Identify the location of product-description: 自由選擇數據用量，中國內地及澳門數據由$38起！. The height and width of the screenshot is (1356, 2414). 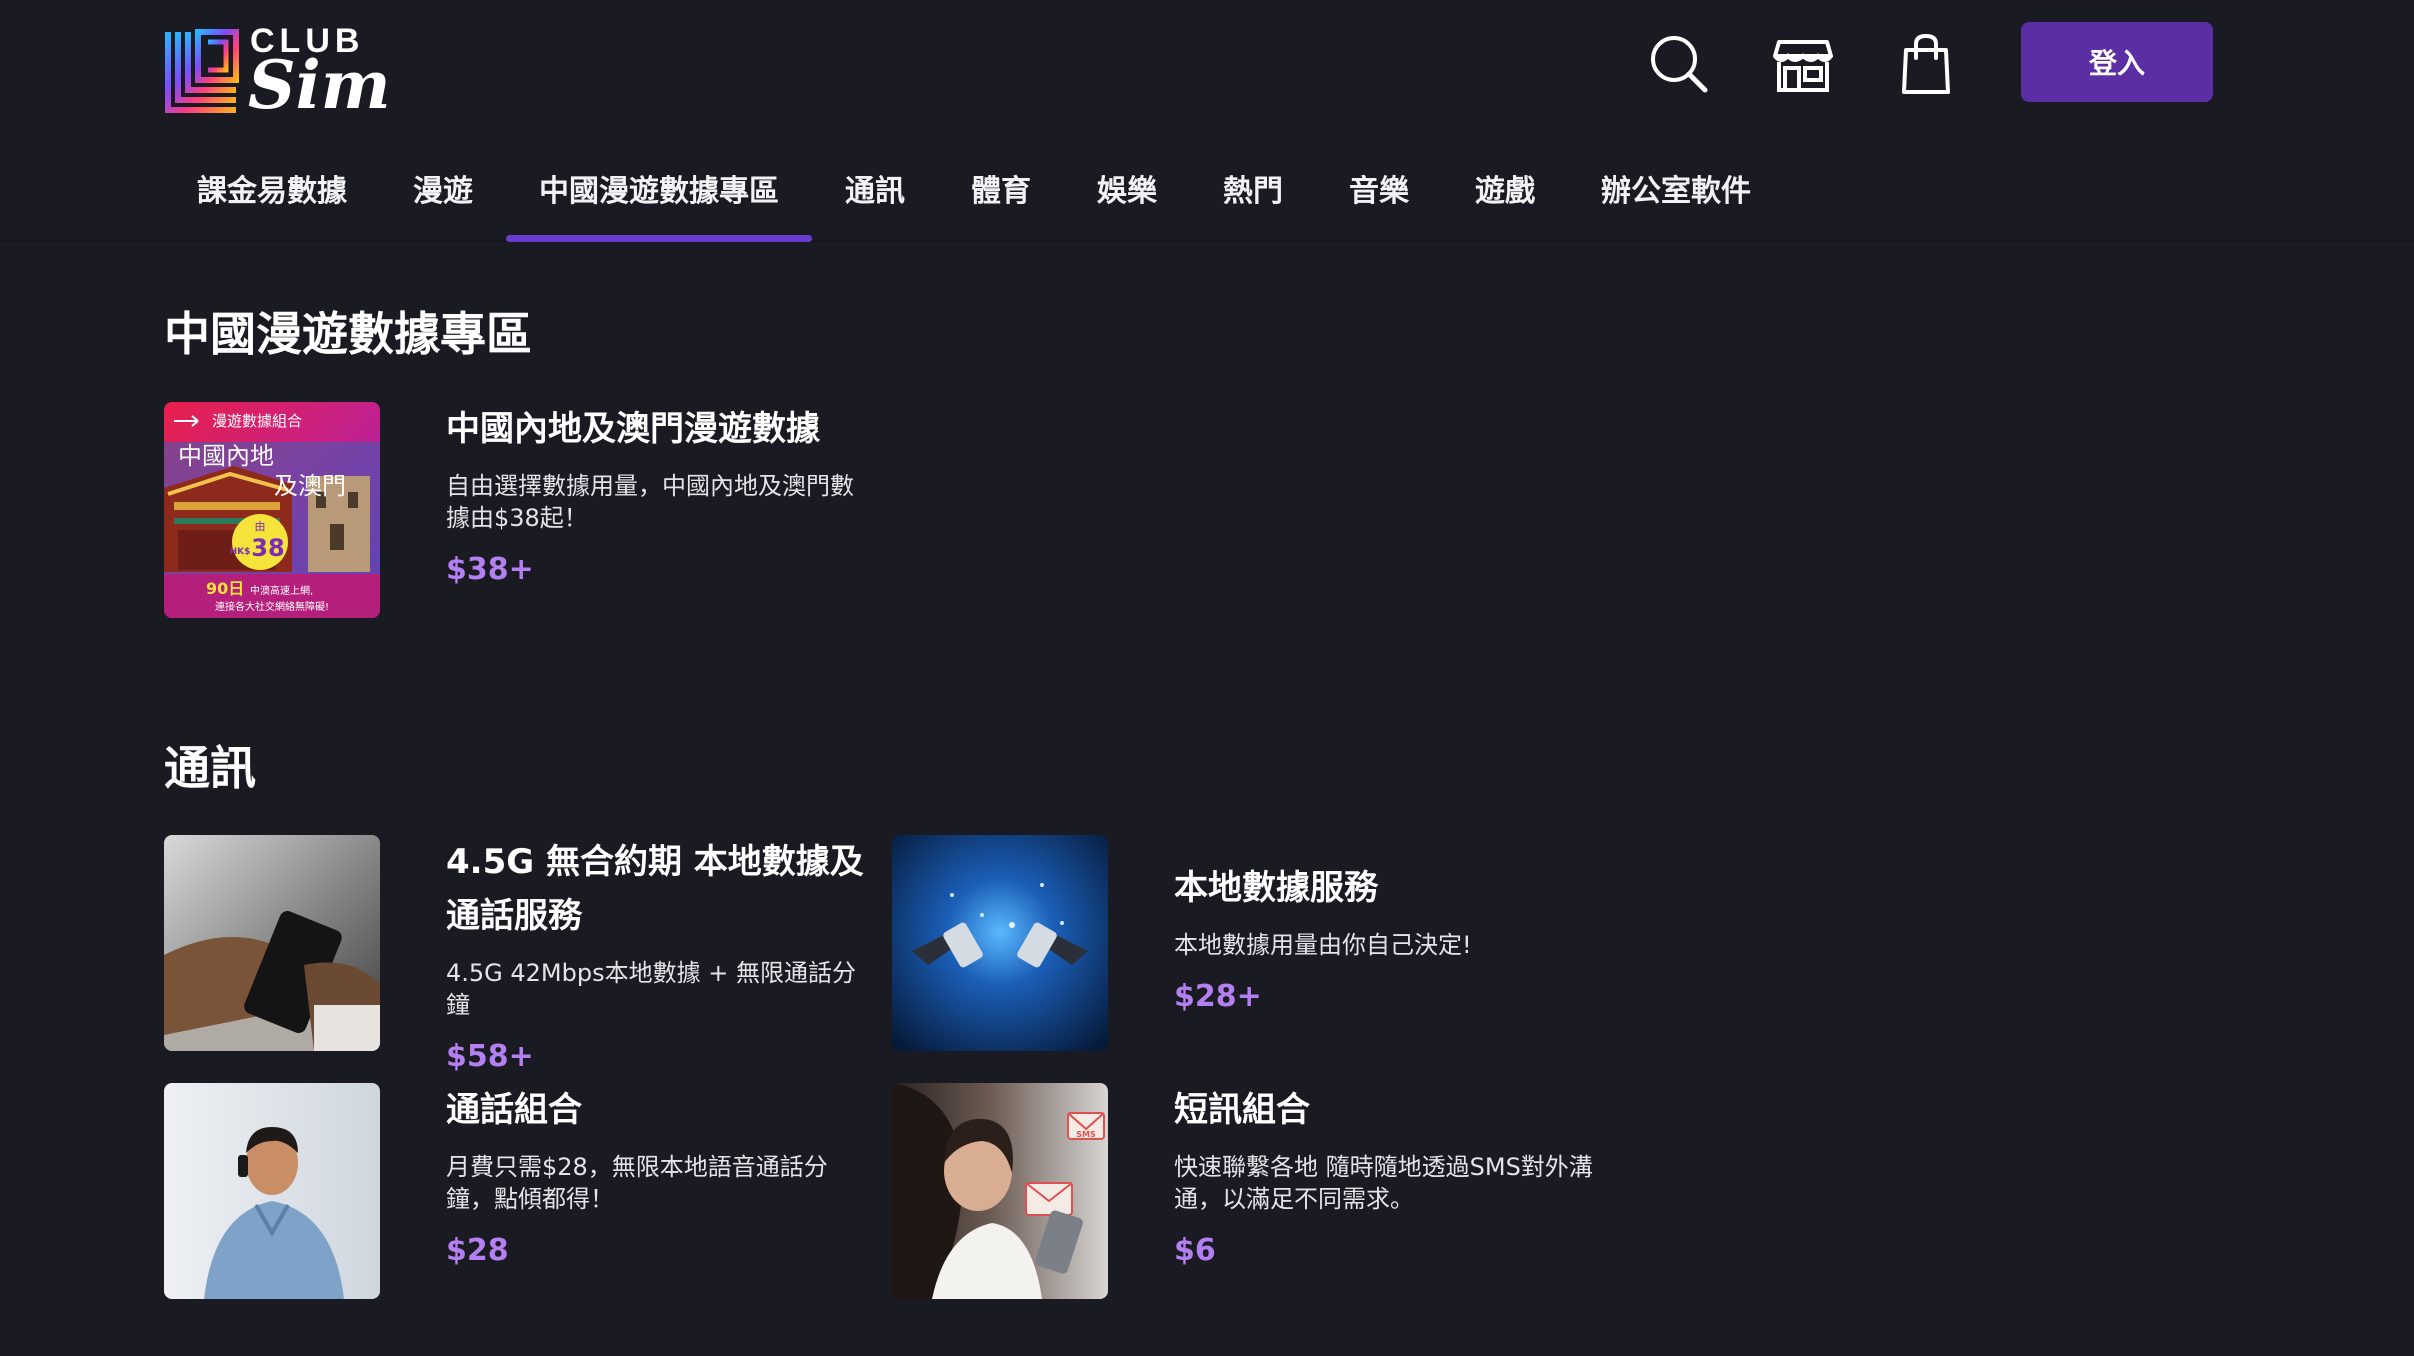
(650, 502).